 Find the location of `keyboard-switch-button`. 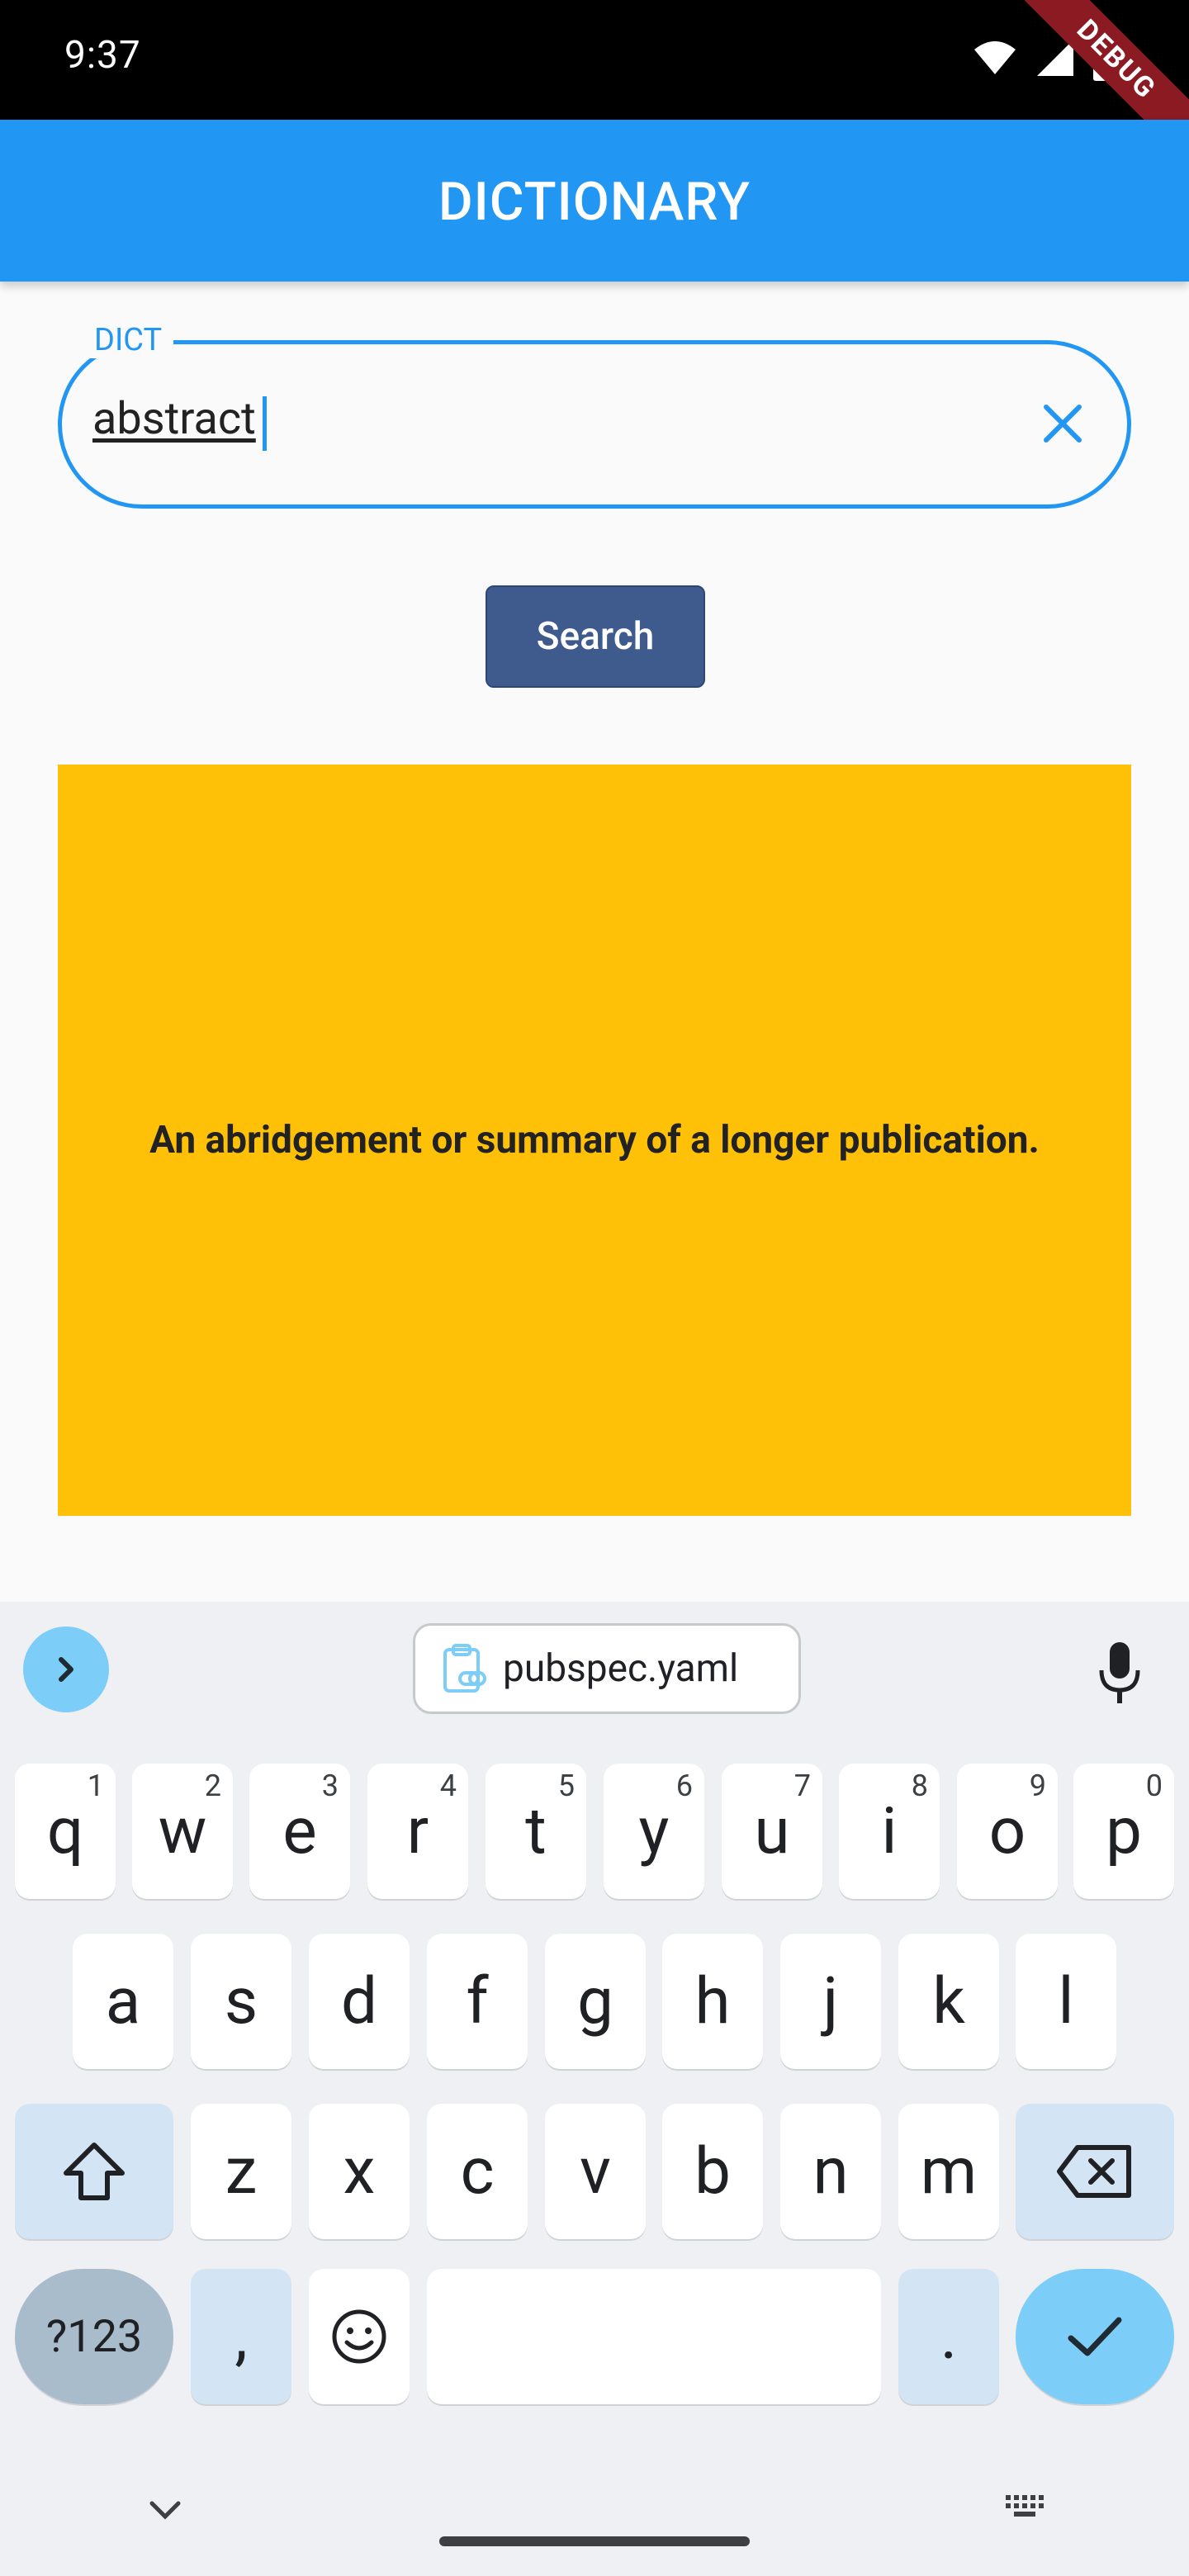

keyboard-switch-button is located at coordinates (1025, 2506).